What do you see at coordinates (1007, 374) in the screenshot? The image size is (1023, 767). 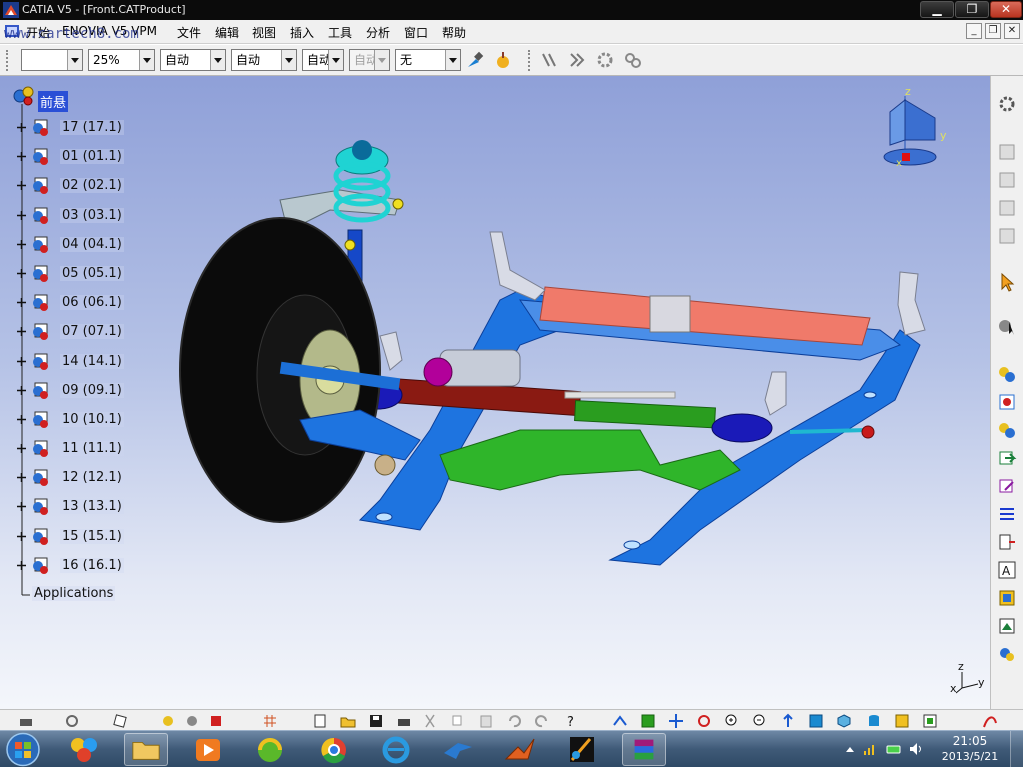 I see `replace-component-icon` at bounding box center [1007, 374].